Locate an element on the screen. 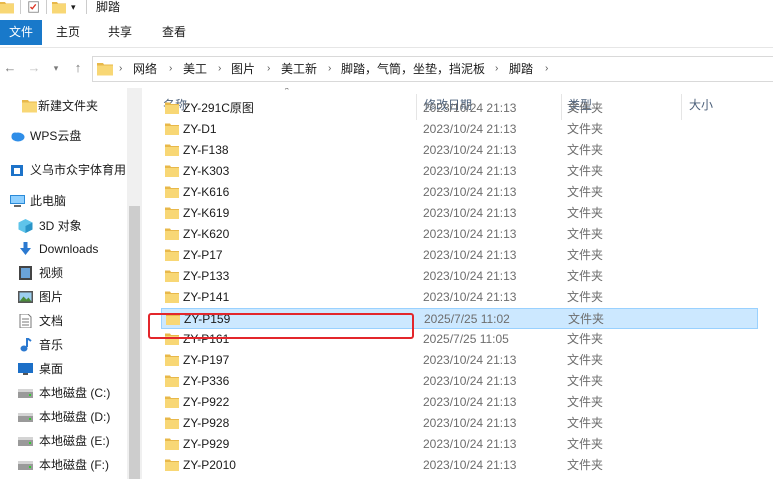  file-row: ZY-K303 2023/10/24 21:13 文件夹 is located at coordinates (459, 171).